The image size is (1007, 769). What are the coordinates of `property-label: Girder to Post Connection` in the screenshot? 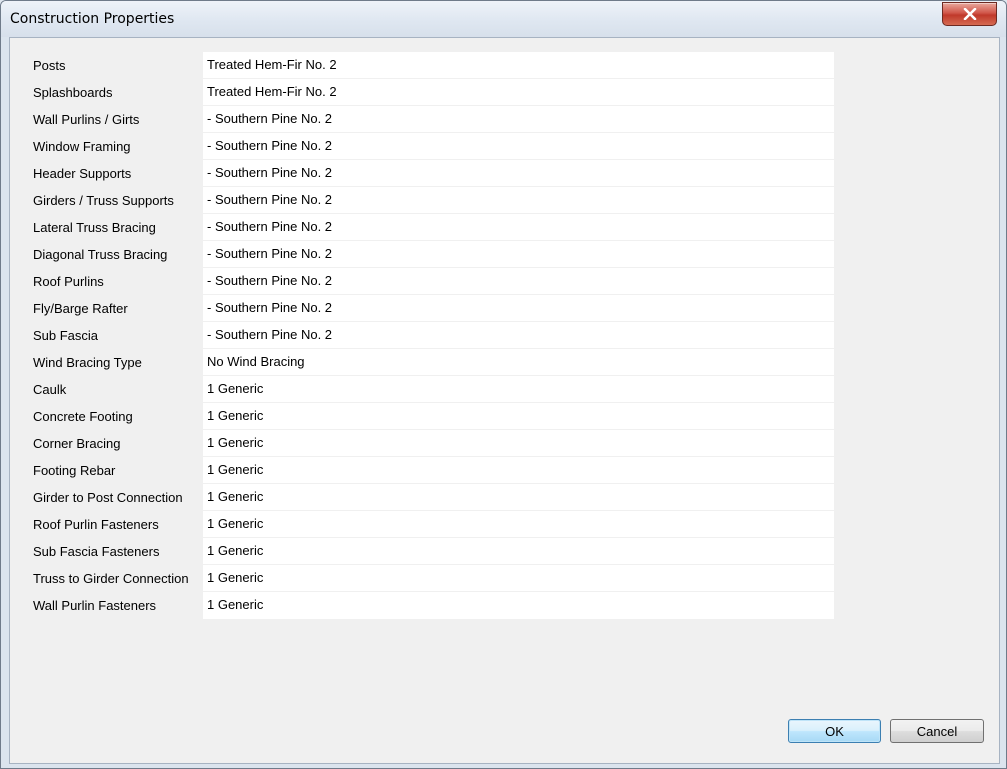 It's located at (108, 497).